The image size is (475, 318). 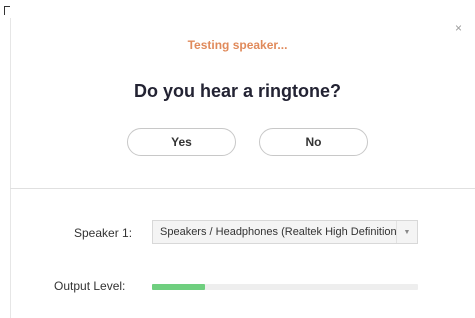 I want to click on chevron-down-icon: ▼, so click(x=406, y=232).